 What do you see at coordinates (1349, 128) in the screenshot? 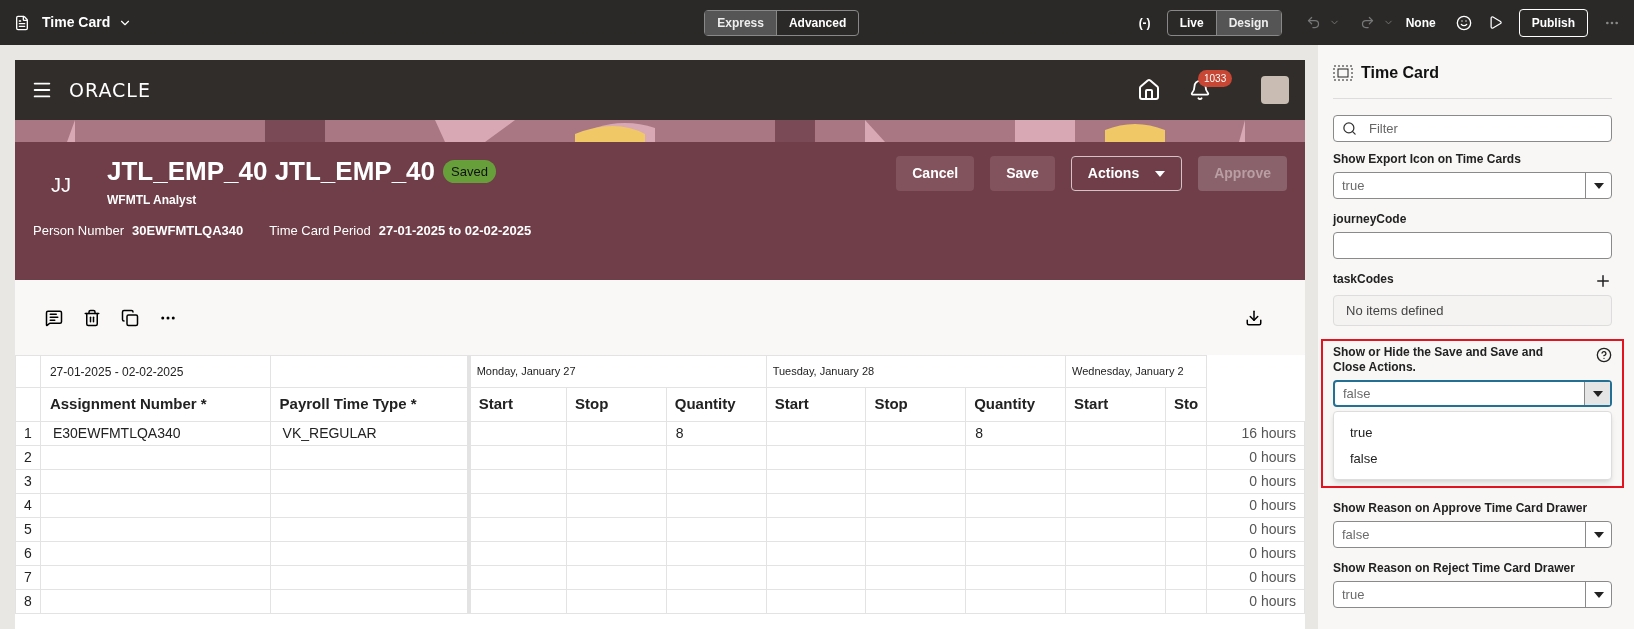
I see `search-icon` at bounding box center [1349, 128].